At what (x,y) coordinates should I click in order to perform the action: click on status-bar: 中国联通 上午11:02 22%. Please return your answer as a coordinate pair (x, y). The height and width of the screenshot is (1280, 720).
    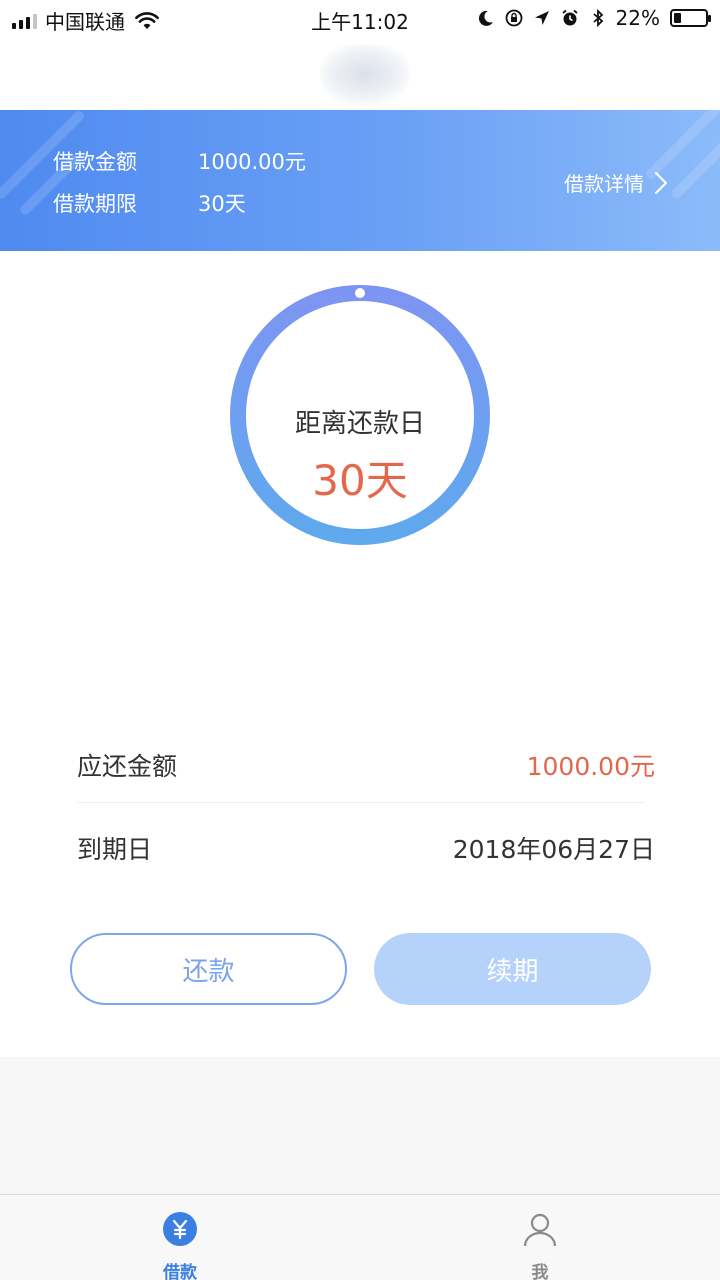
    Looking at the image, I should click on (360, 19).